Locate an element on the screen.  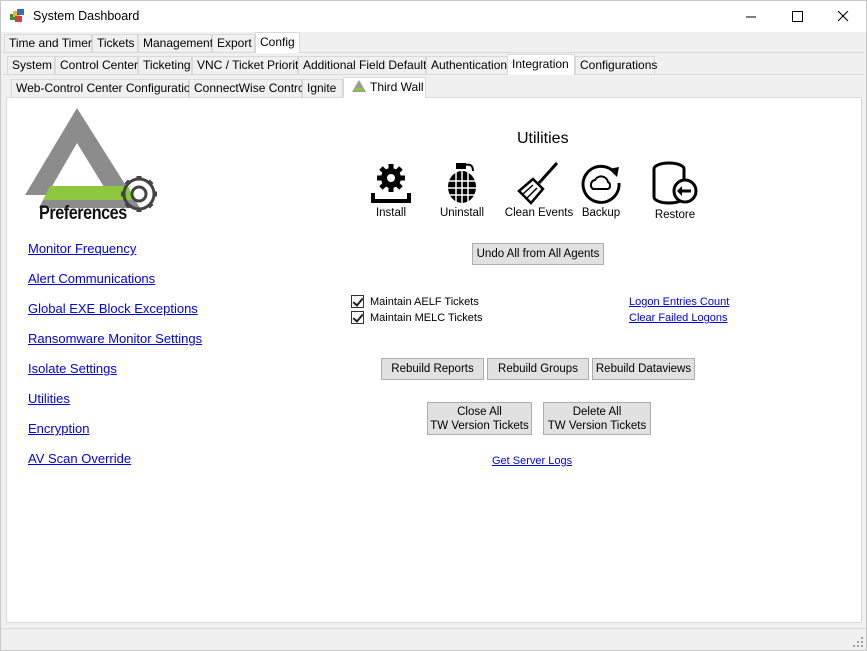
aelf-checkbox is located at coordinates (357, 301).